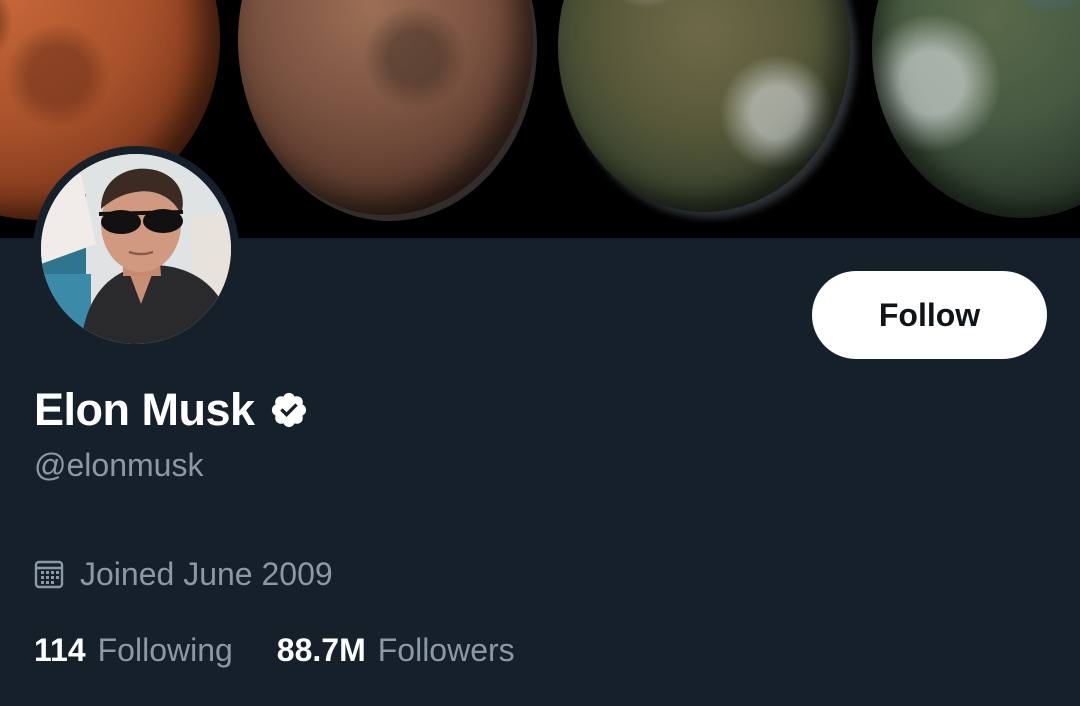  I want to click on follow-stats-row: 114 Following 88.7M Followers, so click(274, 650).